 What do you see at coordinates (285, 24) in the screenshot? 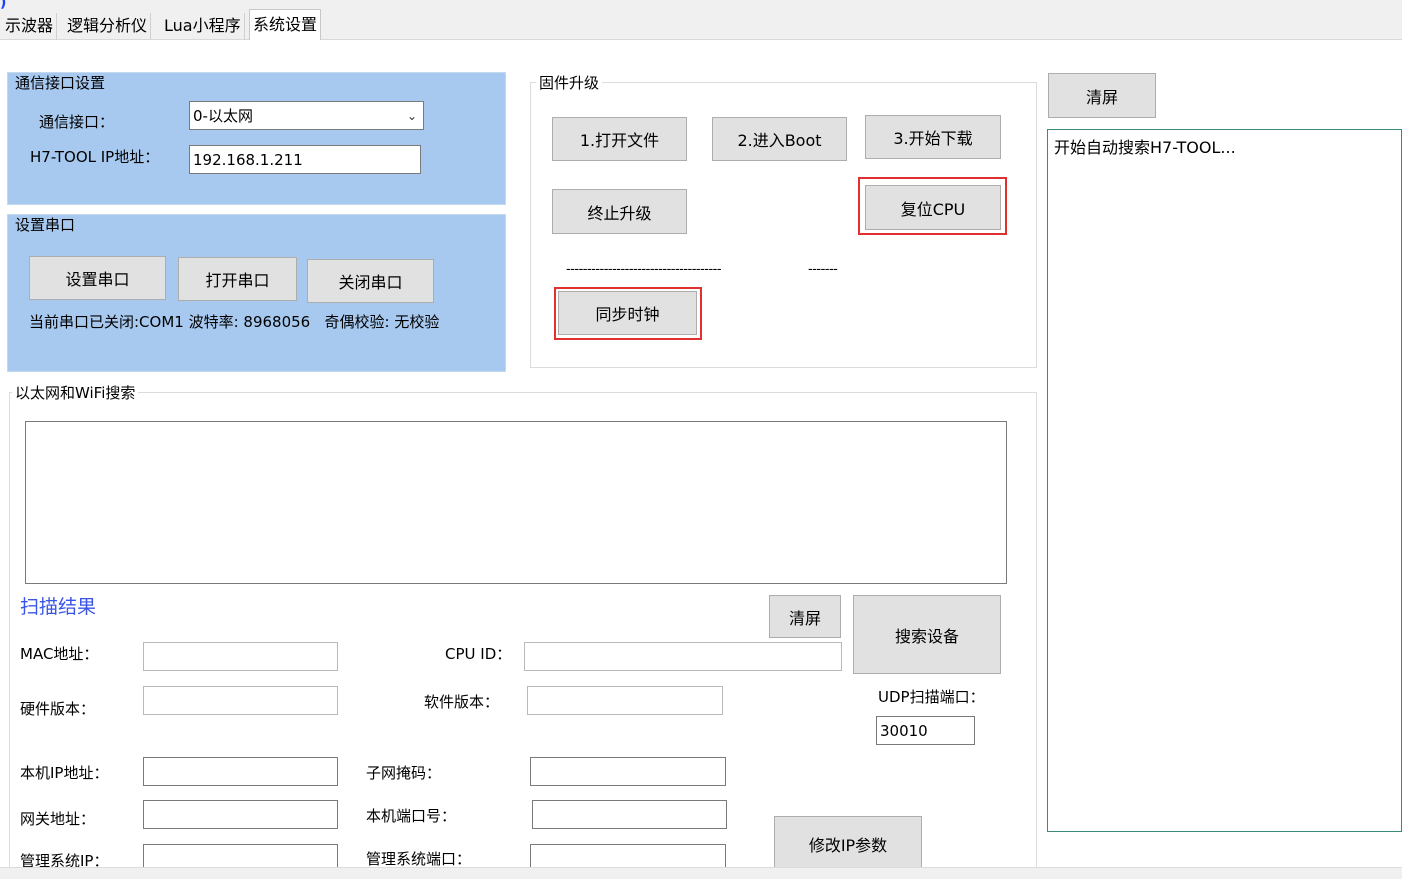
I see `tab-system-settings: 系统设置` at bounding box center [285, 24].